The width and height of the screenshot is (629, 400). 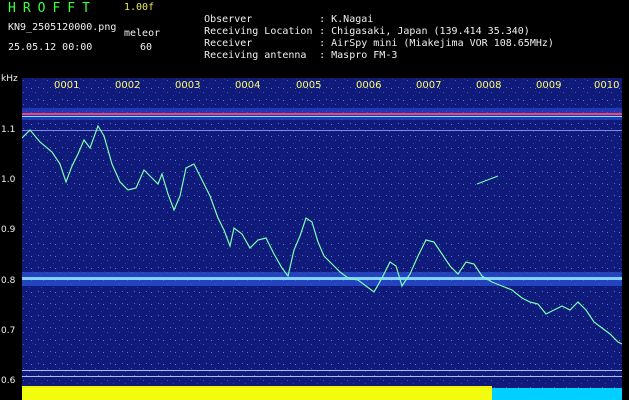 I want to click on y-tick-label: 1.1, so click(x=8, y=130).